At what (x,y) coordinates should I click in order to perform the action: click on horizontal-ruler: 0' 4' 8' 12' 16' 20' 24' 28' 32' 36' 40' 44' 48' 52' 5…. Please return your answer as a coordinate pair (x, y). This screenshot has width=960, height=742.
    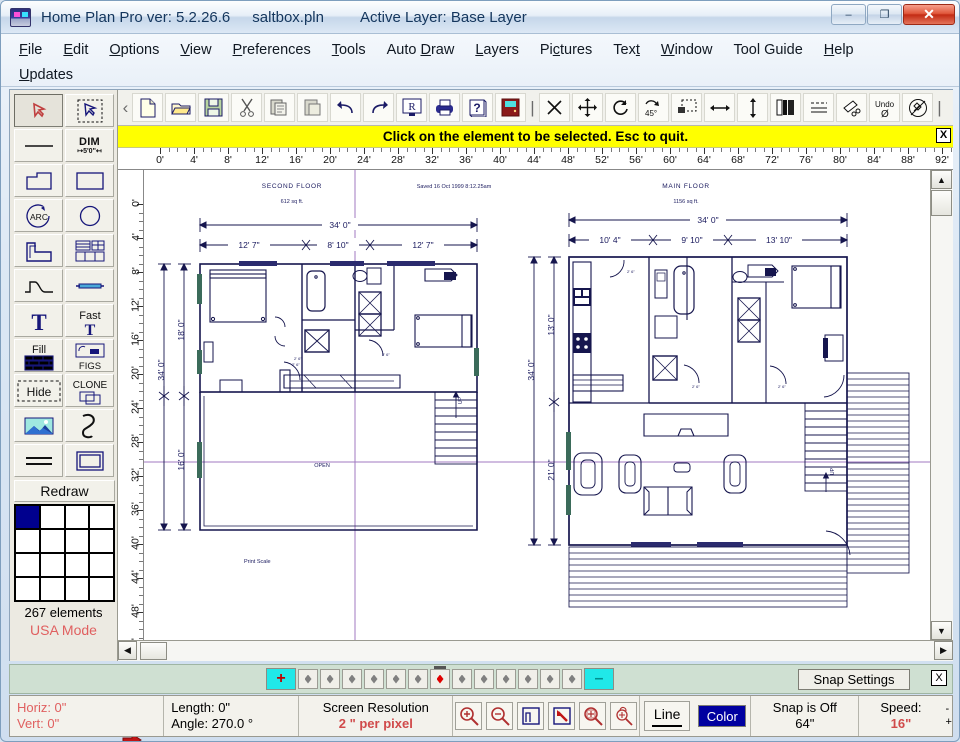
    Looking at the image, I should click on (535, 159).